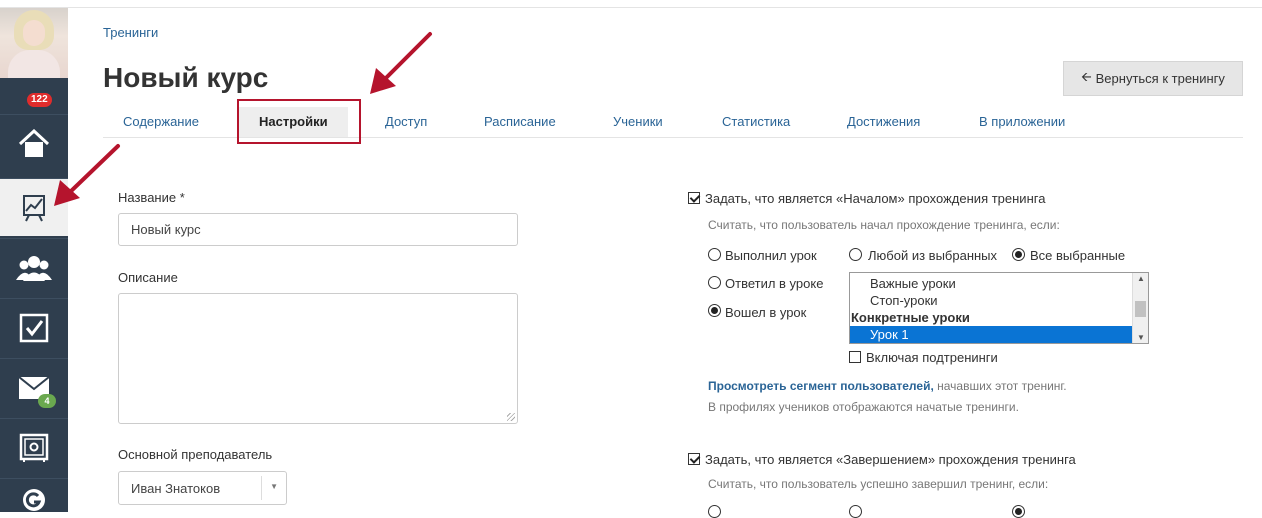 The image size is (1262, 518). What do you see at coordinates (1022, 122) in the screenshot?
I see `tab-in-app: В приложении` at bounding box center [1022, 122].